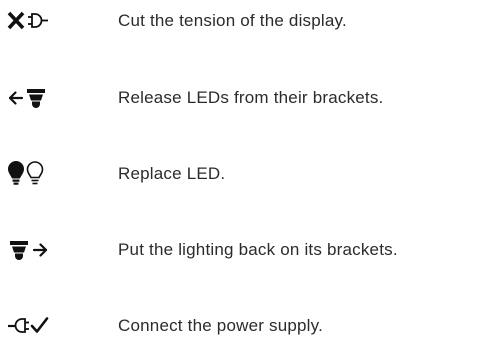 The width and height of the screenshot is (500, 346). I want to click on instruction-step-connect-power: Connect the power supply., so click(250, 326).